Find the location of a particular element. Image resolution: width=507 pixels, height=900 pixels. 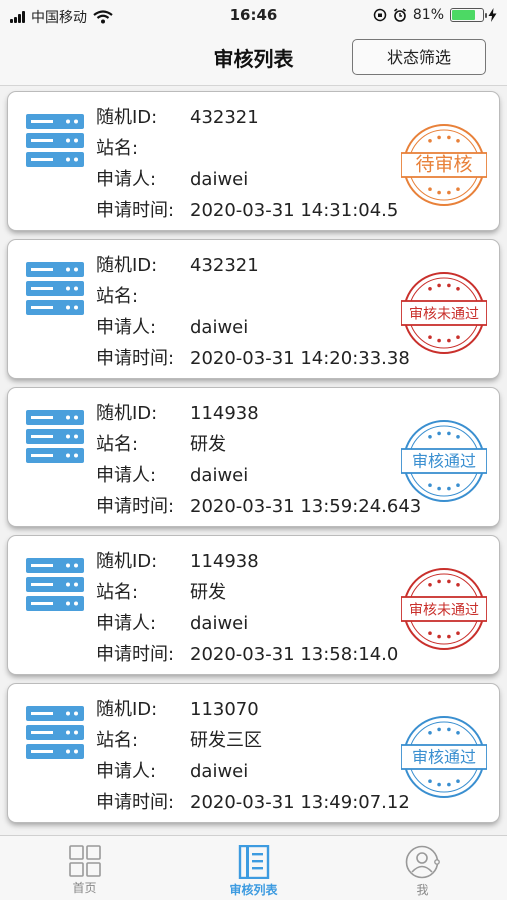

time-row: 申请时间: 2020-03-31 14:31:04.5 is located at coordinates (247, 210).